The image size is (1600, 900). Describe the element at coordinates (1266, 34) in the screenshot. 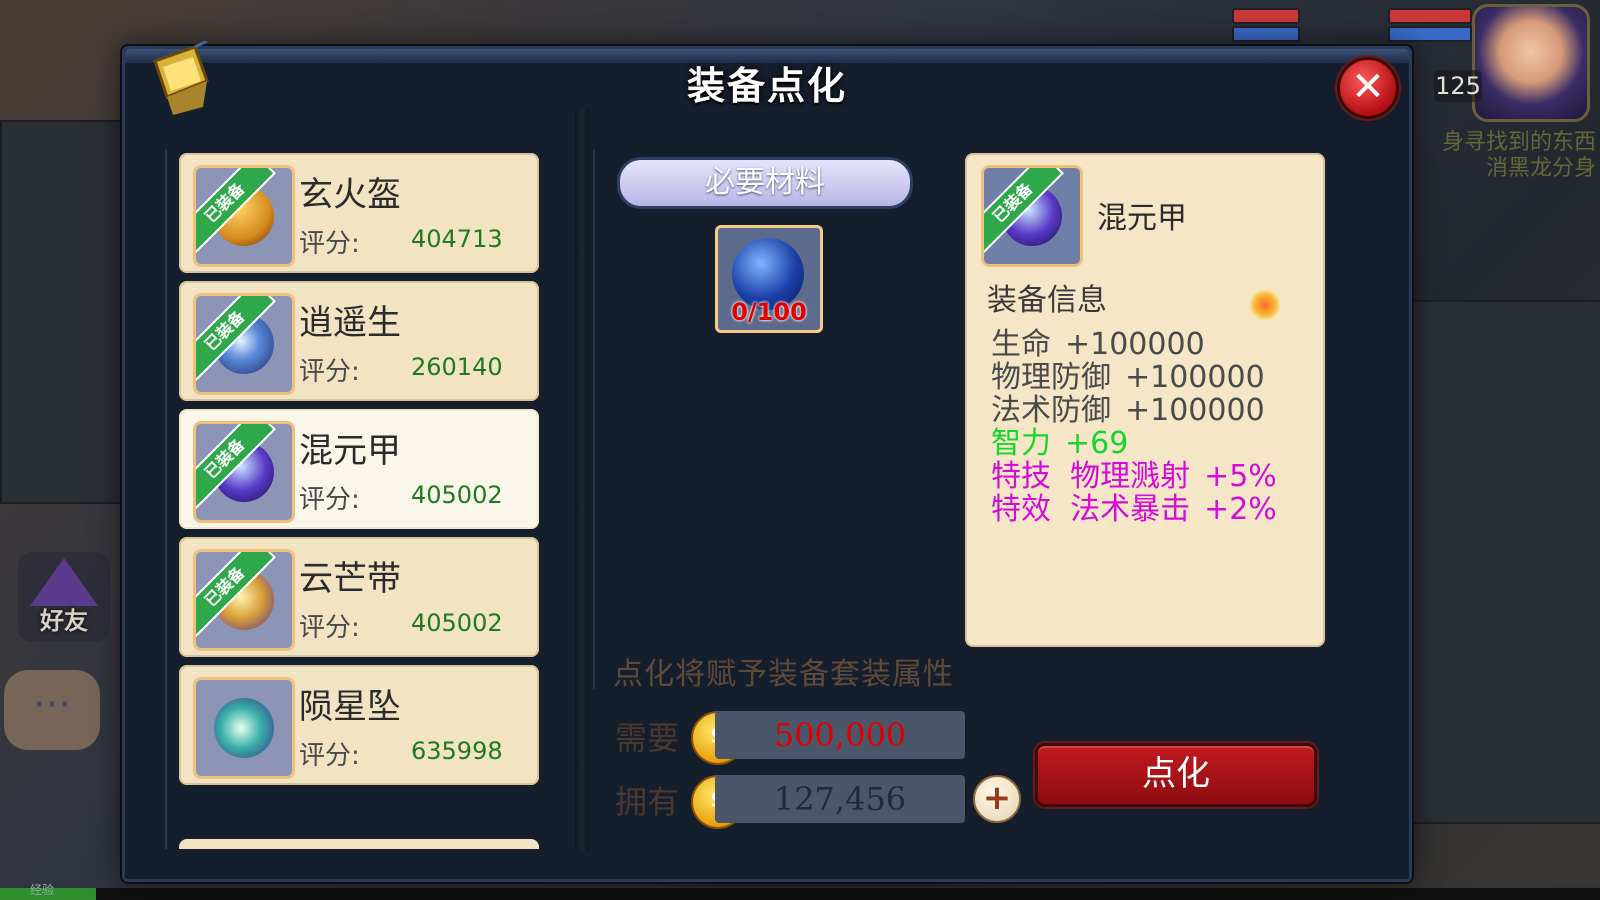

I see `pet-mp-bar` at that location.